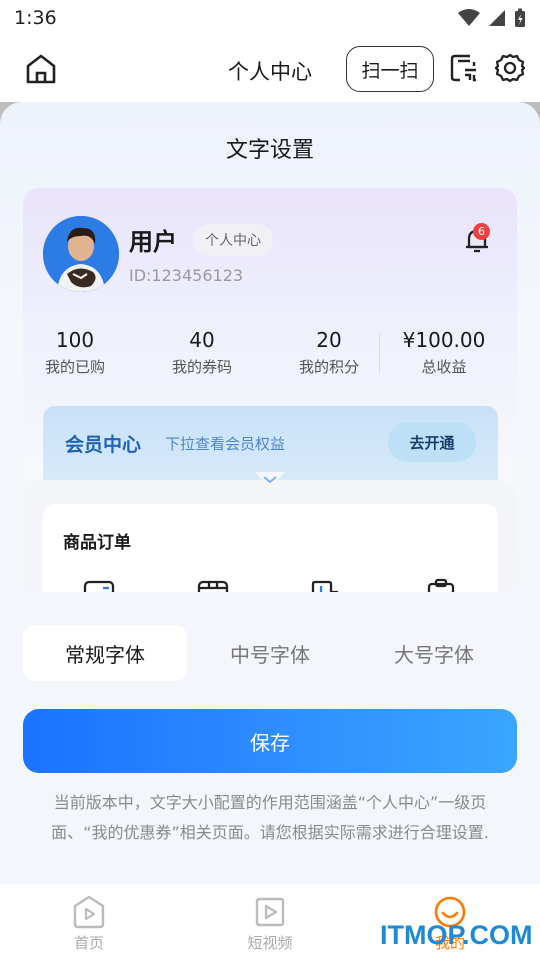 Image resolution: width=540 pixels, height=960 pixels. Describe the element at coordinates (328, 367) in the screenshot. I see `stat-label: 我的积分` at that location.